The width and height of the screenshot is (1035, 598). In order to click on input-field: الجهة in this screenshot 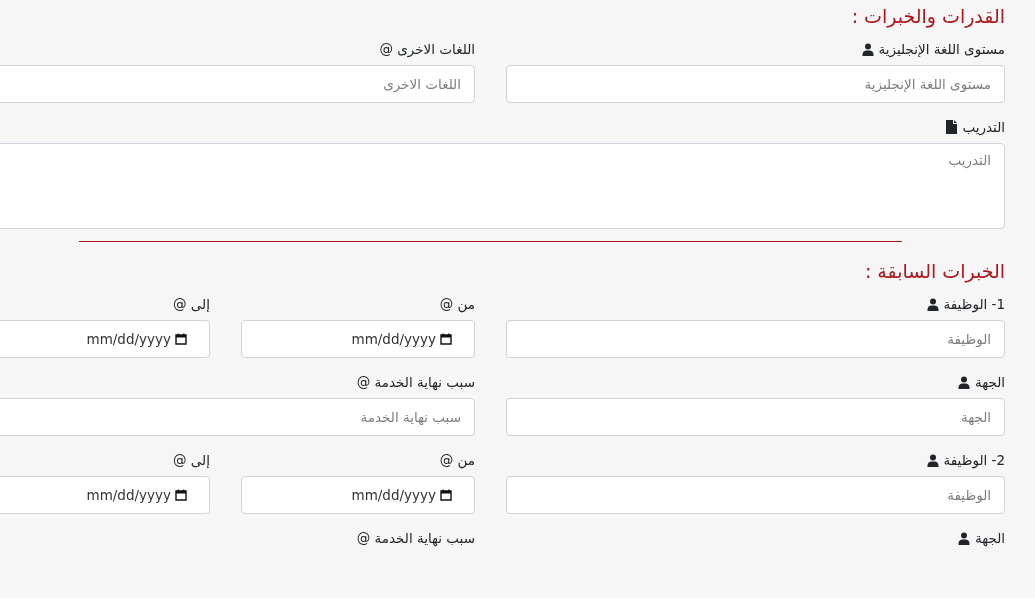, I will do `click(755, 417)`.